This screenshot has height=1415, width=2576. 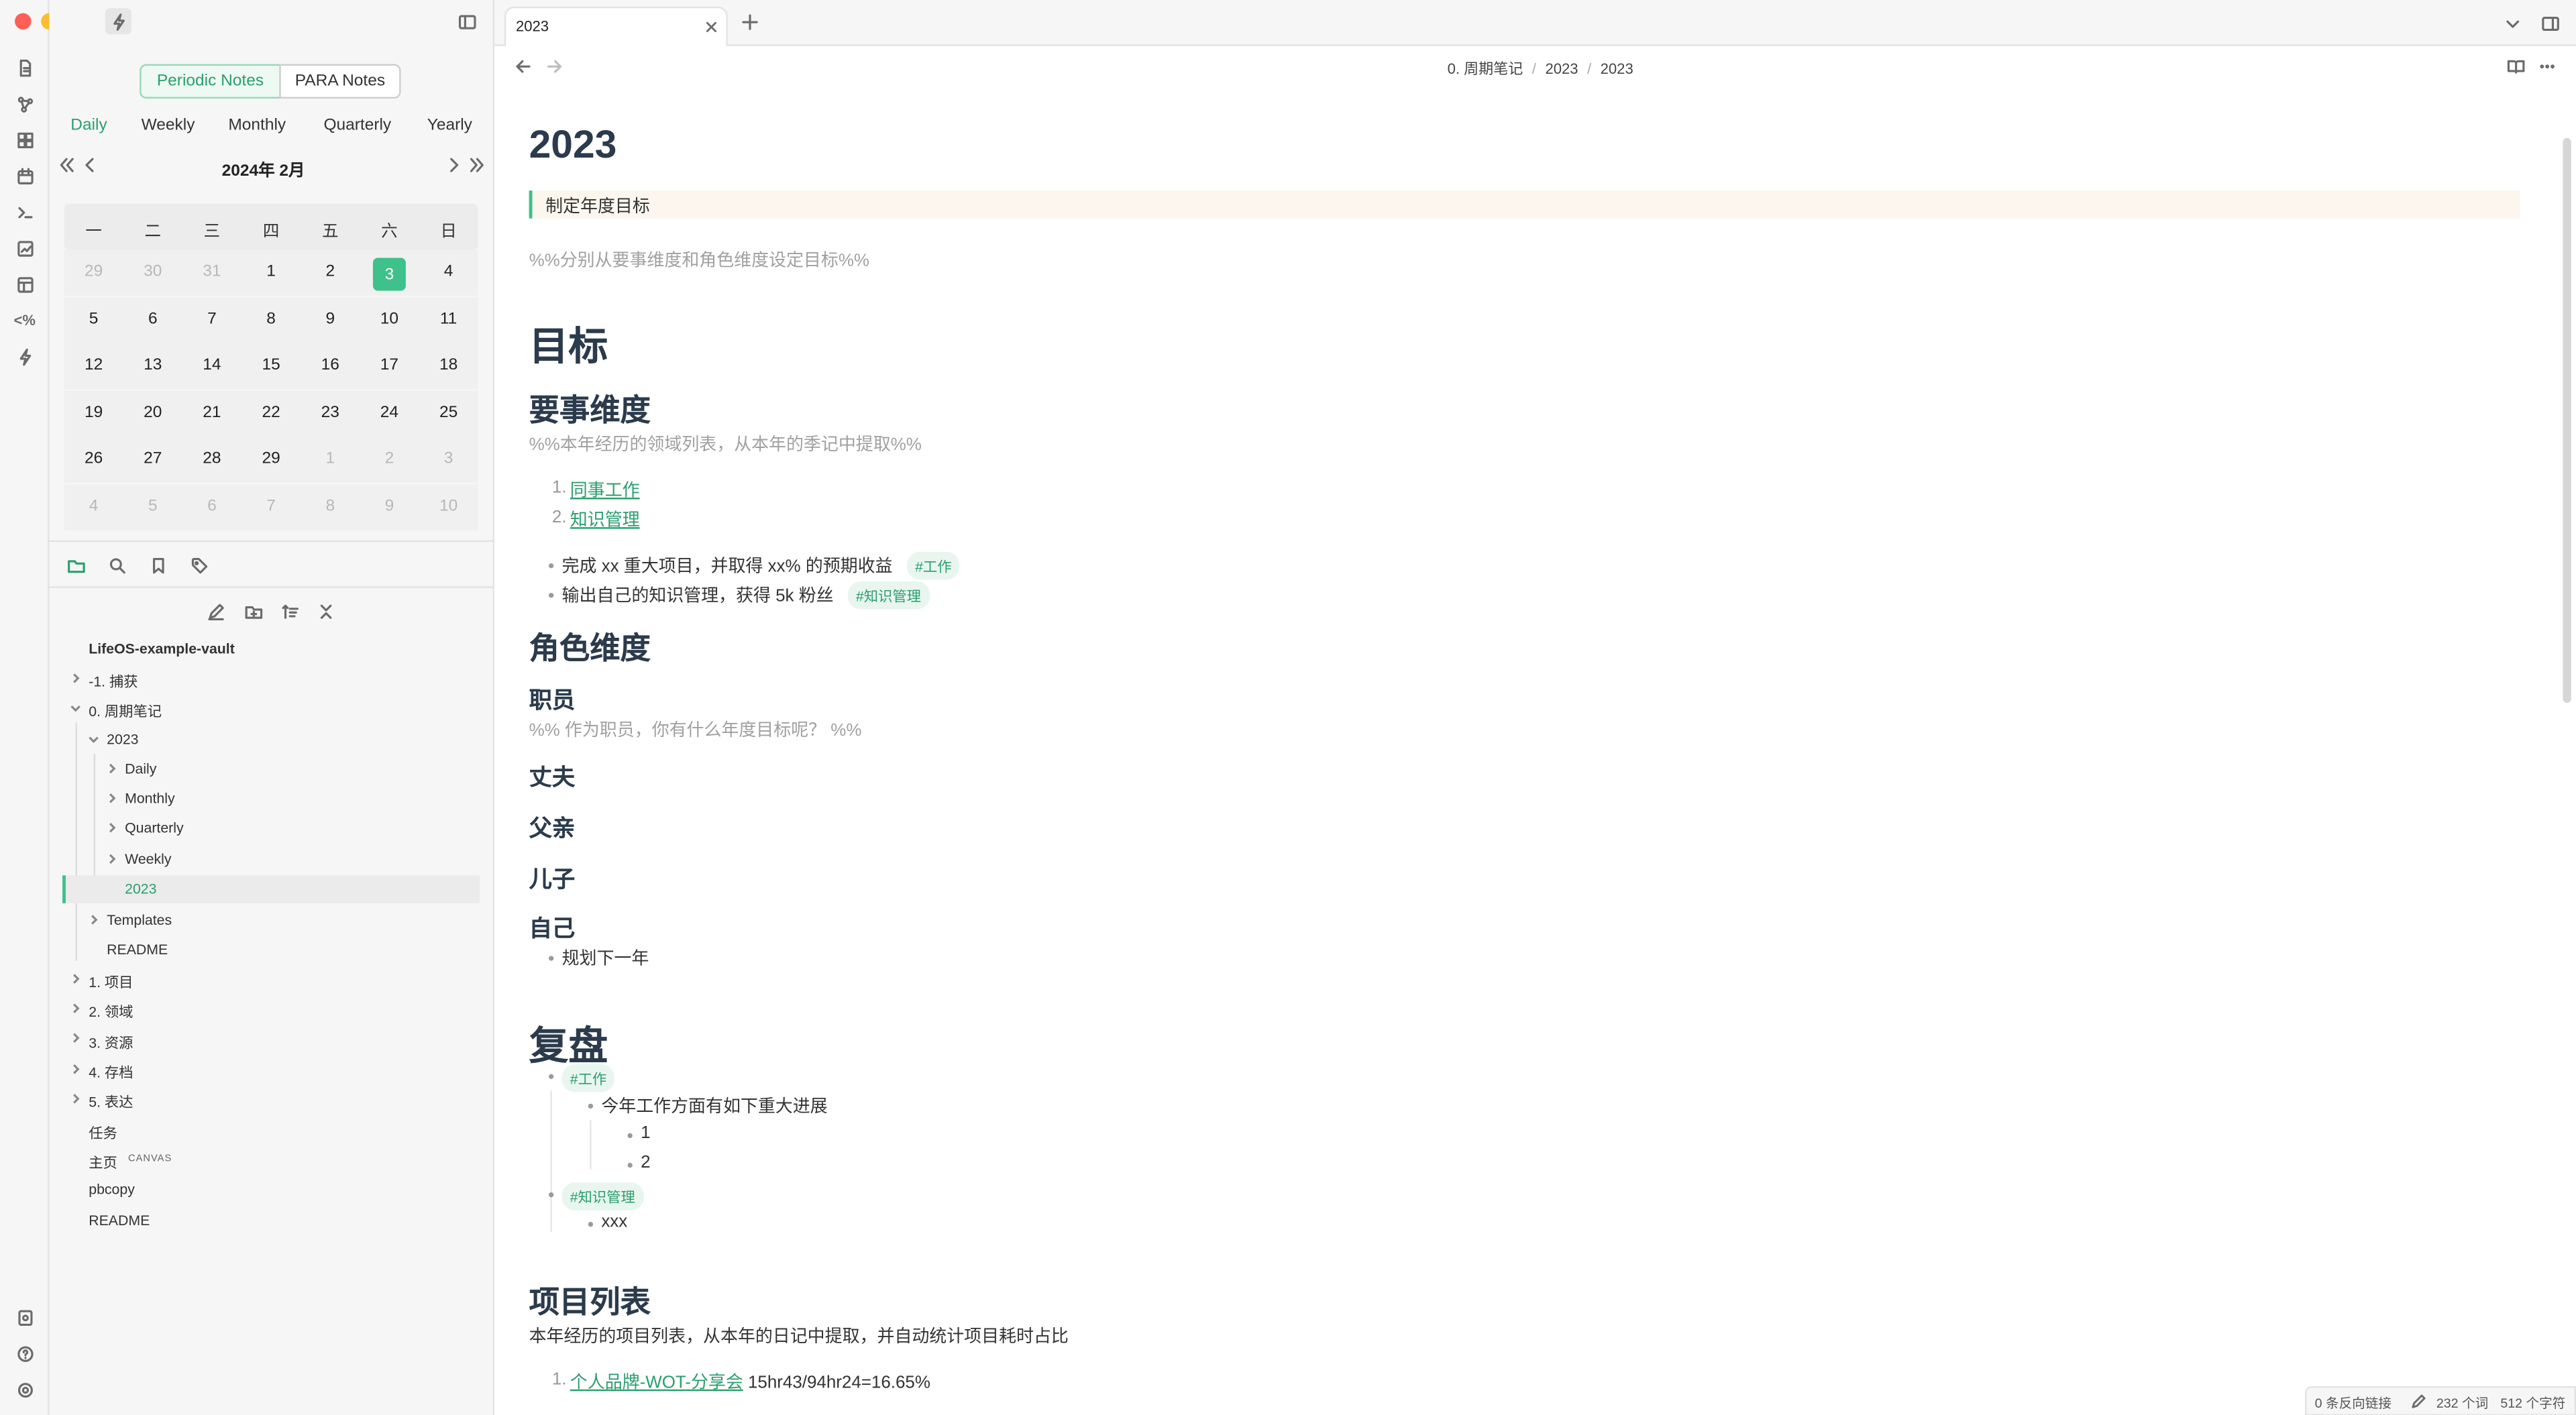 I want to click on back-arrow-icon, so click(x=522, y=65).